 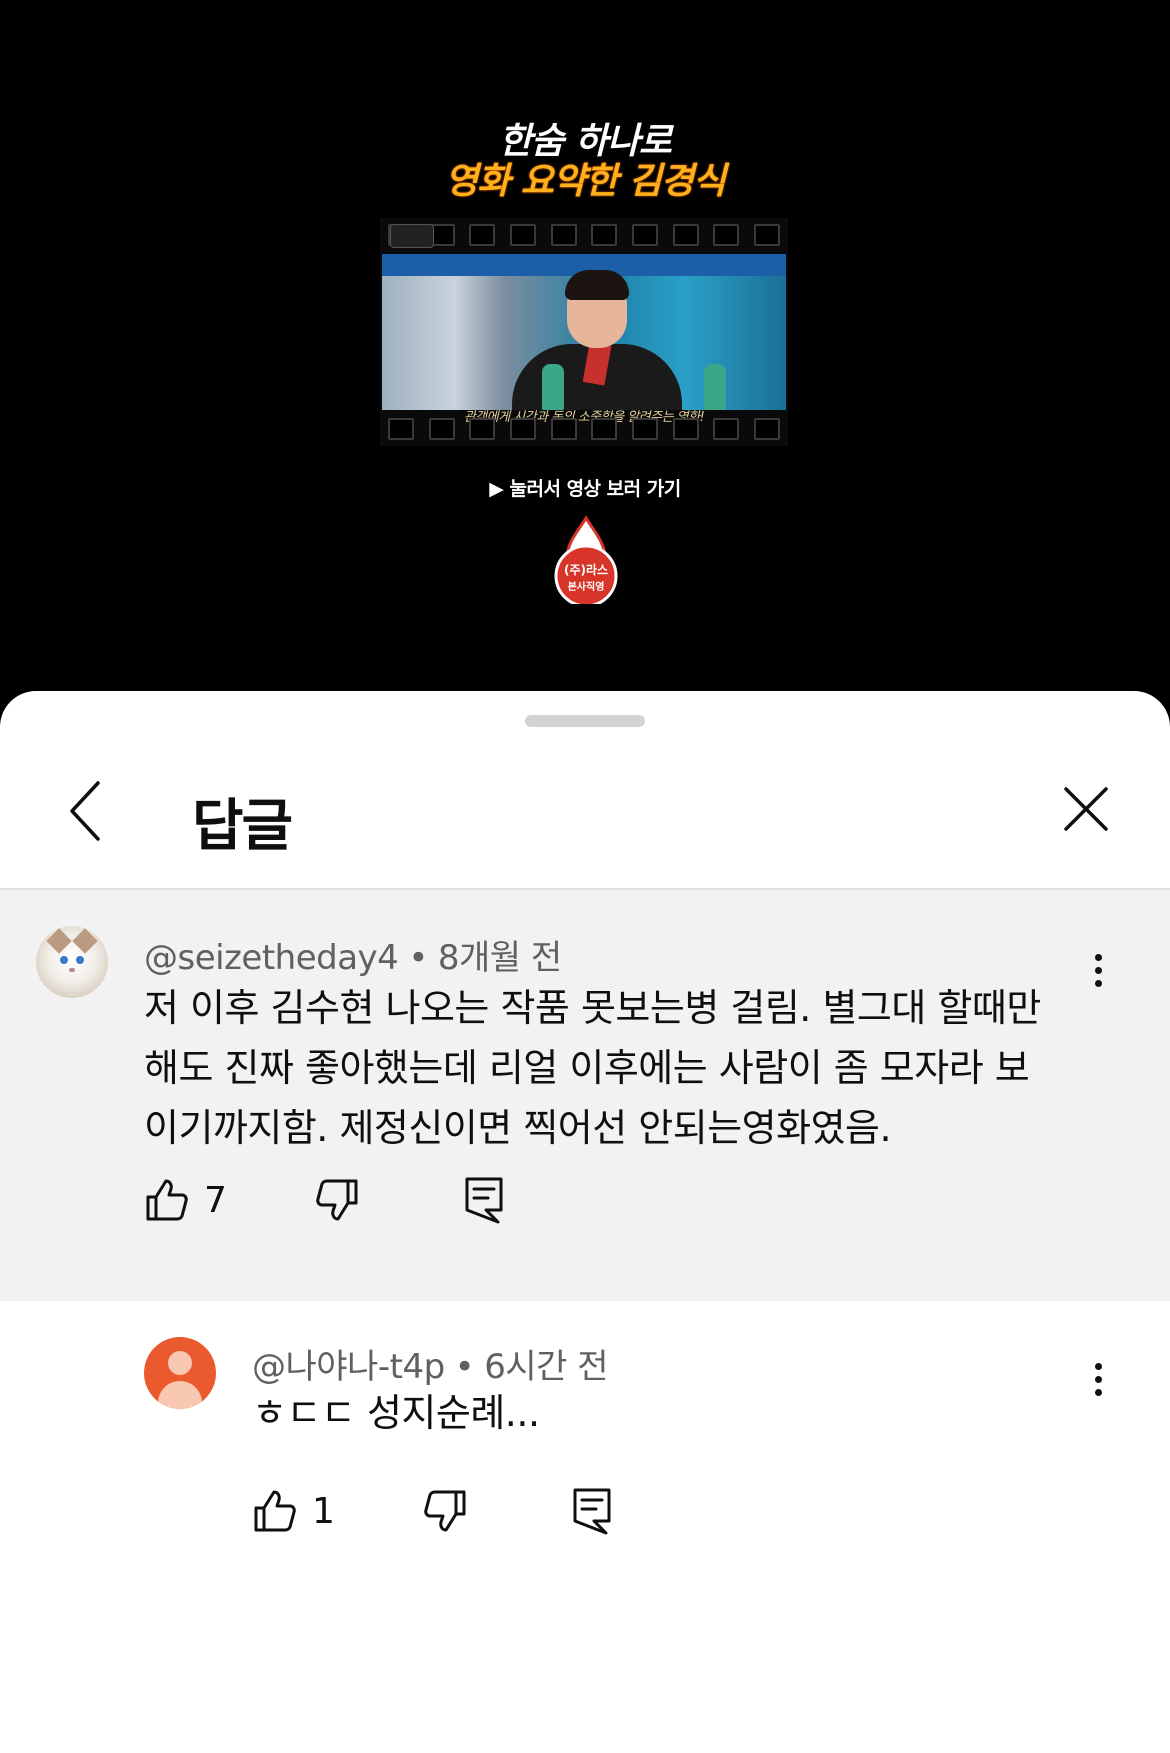 What do you see at coordinates (585, 181) in the screenshot?
I see `video-title-line2: 영화 요약한 김경식` at bounding box center [585, 181].